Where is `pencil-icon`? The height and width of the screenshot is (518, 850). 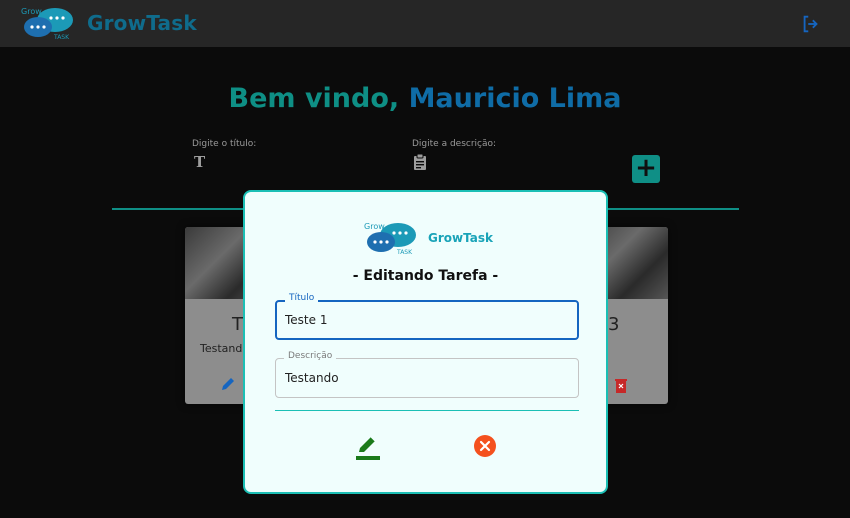
pencil-icon is located at coordinates (228, 384).